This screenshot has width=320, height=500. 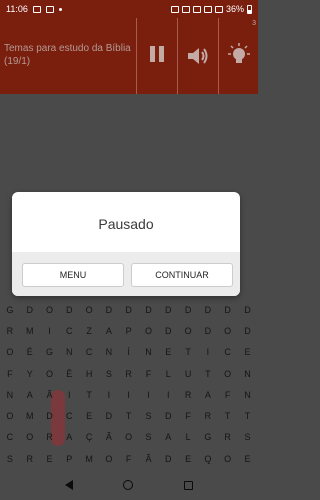 I want to click on grid-cell: Í, so click(x=129, y=352).